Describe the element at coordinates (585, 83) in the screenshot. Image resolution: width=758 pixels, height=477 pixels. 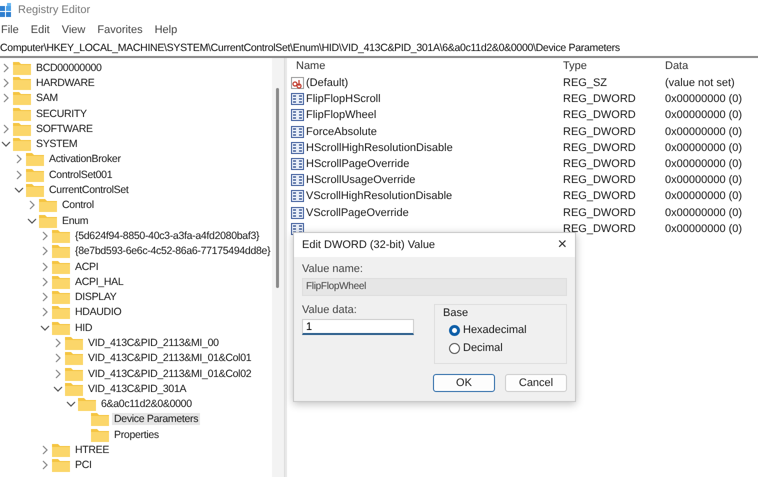
I see `value-type: REG_SZ` at that location.